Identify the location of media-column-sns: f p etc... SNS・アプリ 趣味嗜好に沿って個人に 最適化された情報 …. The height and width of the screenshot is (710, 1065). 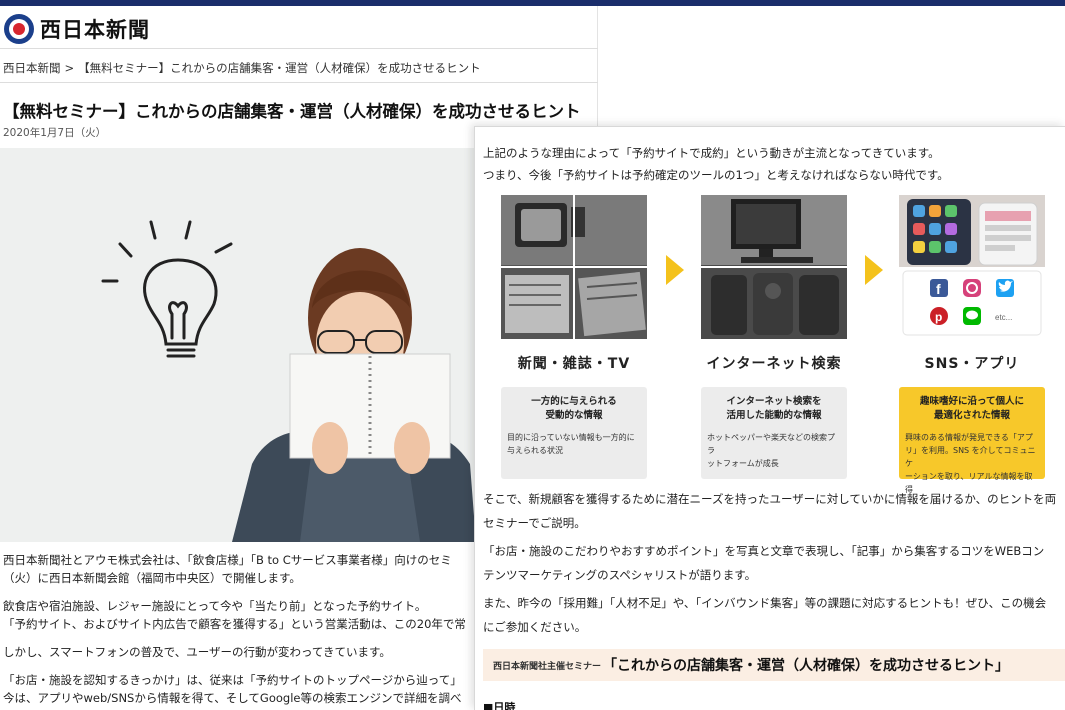
(972, 344).